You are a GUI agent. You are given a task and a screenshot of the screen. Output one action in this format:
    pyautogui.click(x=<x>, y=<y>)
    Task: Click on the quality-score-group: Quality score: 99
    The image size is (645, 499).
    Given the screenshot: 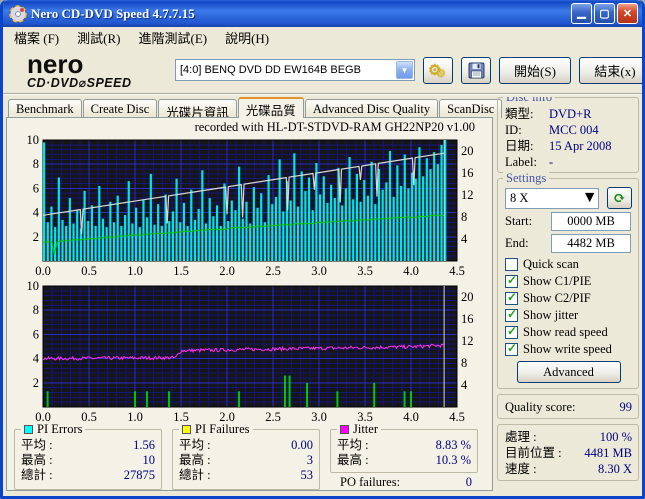 What is the action you would take?
    pyautogui.click(x=568, y=406)
    